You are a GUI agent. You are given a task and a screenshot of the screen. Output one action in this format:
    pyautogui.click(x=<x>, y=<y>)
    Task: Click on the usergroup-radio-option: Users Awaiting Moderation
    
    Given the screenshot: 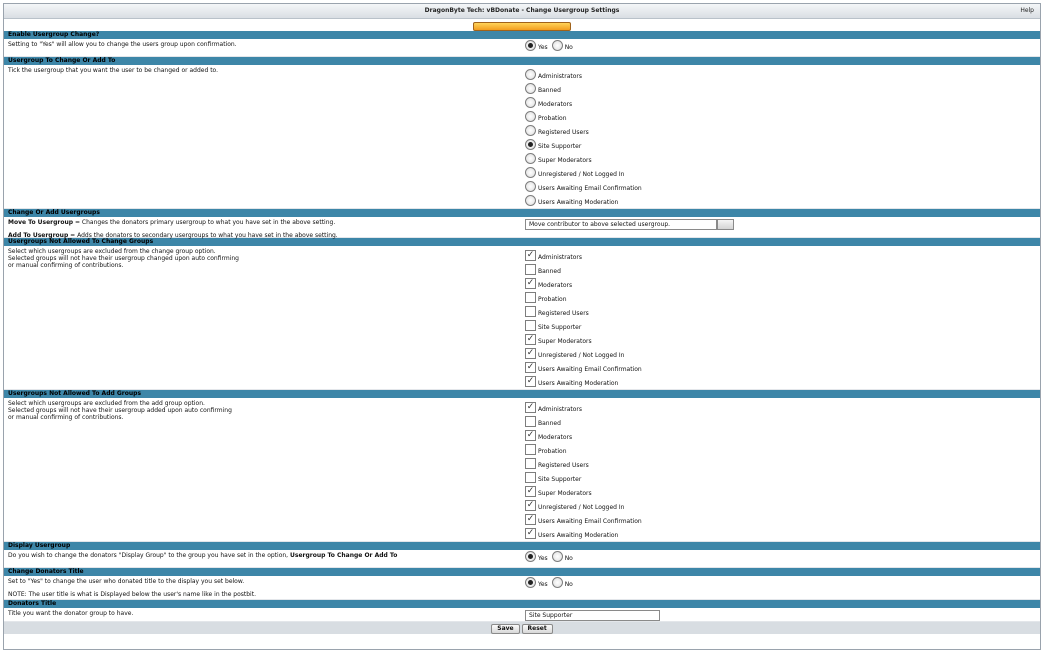 What is the action you would take?
    pyautogui.click(x=583, y=199)
    